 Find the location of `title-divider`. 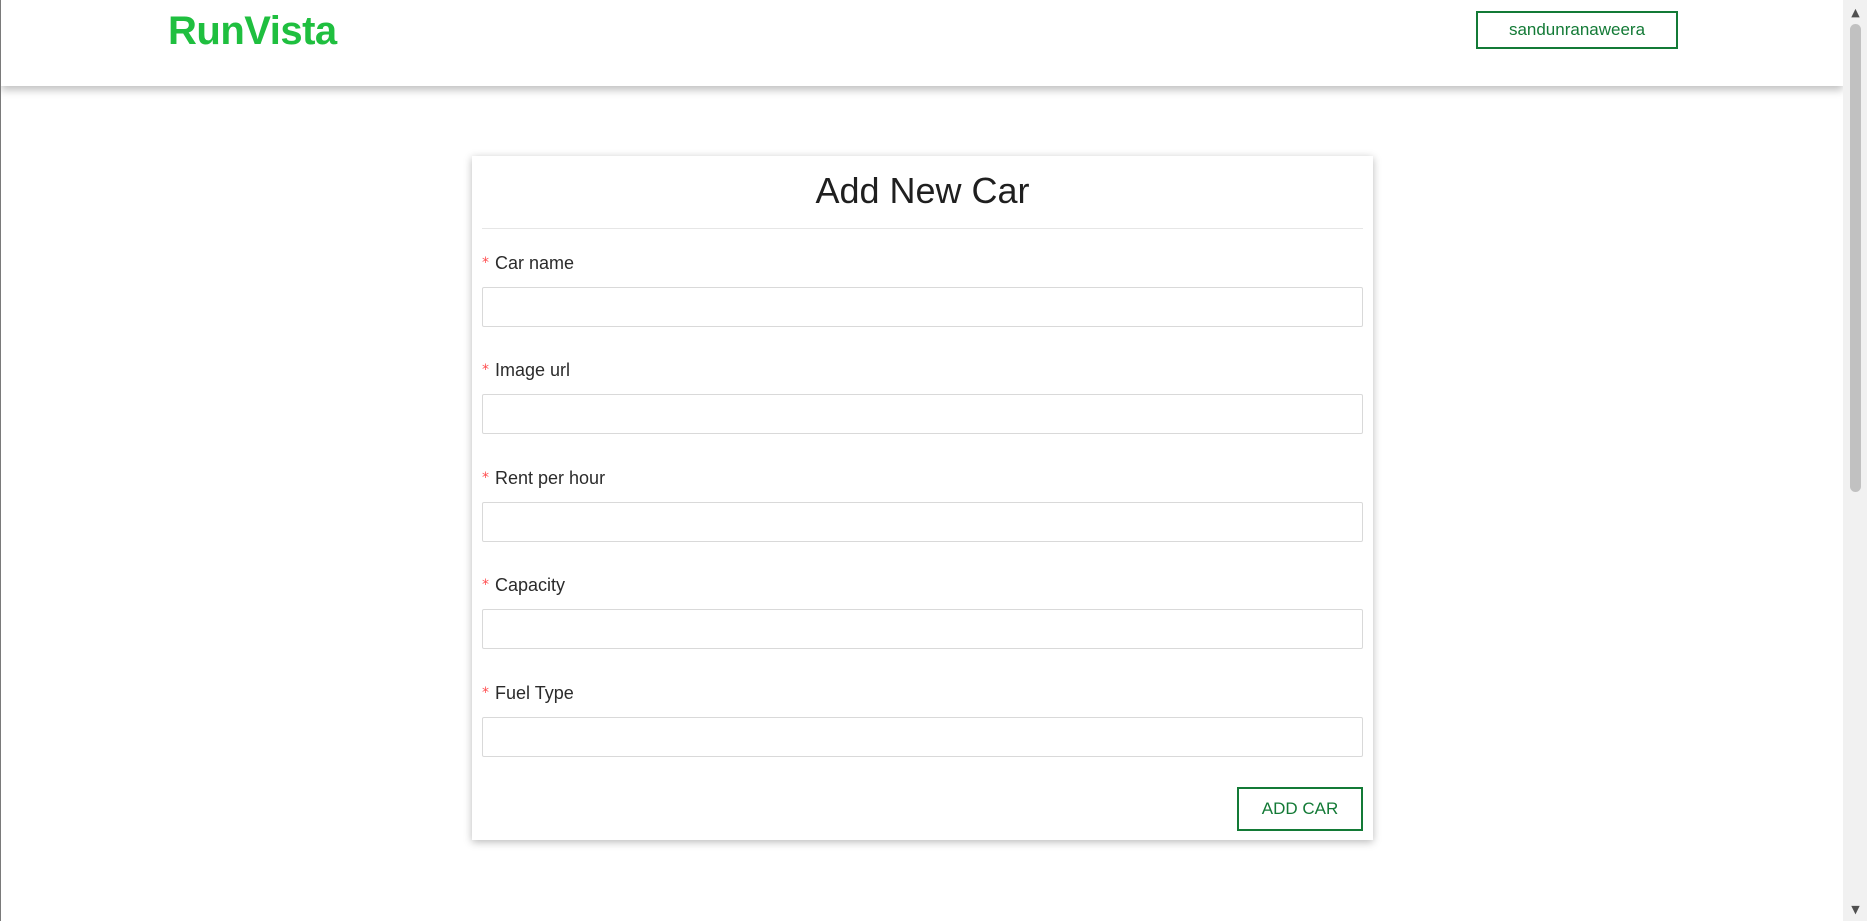

title-divider is located at coordinates (922, 228).